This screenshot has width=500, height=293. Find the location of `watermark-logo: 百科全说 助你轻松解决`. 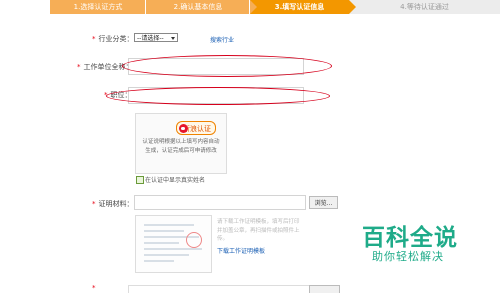

watermark-logo: 百科全说 助你轻松解决 is located at coordinates (415, 244).